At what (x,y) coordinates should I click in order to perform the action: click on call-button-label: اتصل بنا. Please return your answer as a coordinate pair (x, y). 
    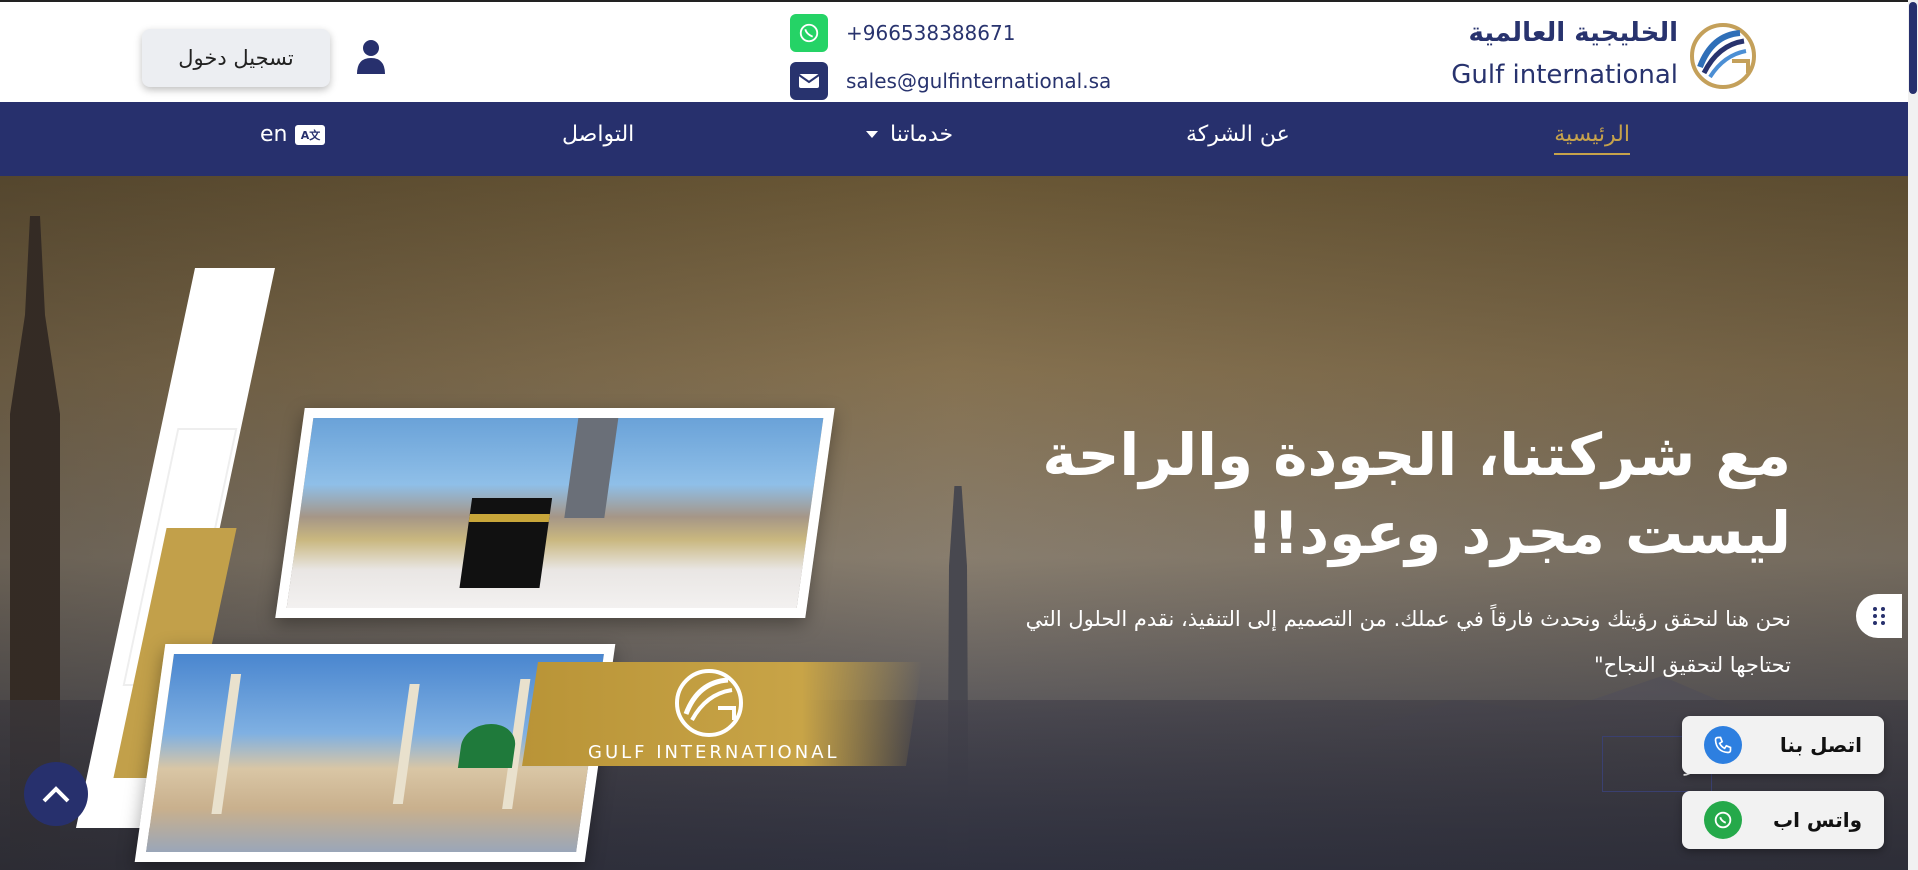
    Looking at the image, I should click on (1820, 745).